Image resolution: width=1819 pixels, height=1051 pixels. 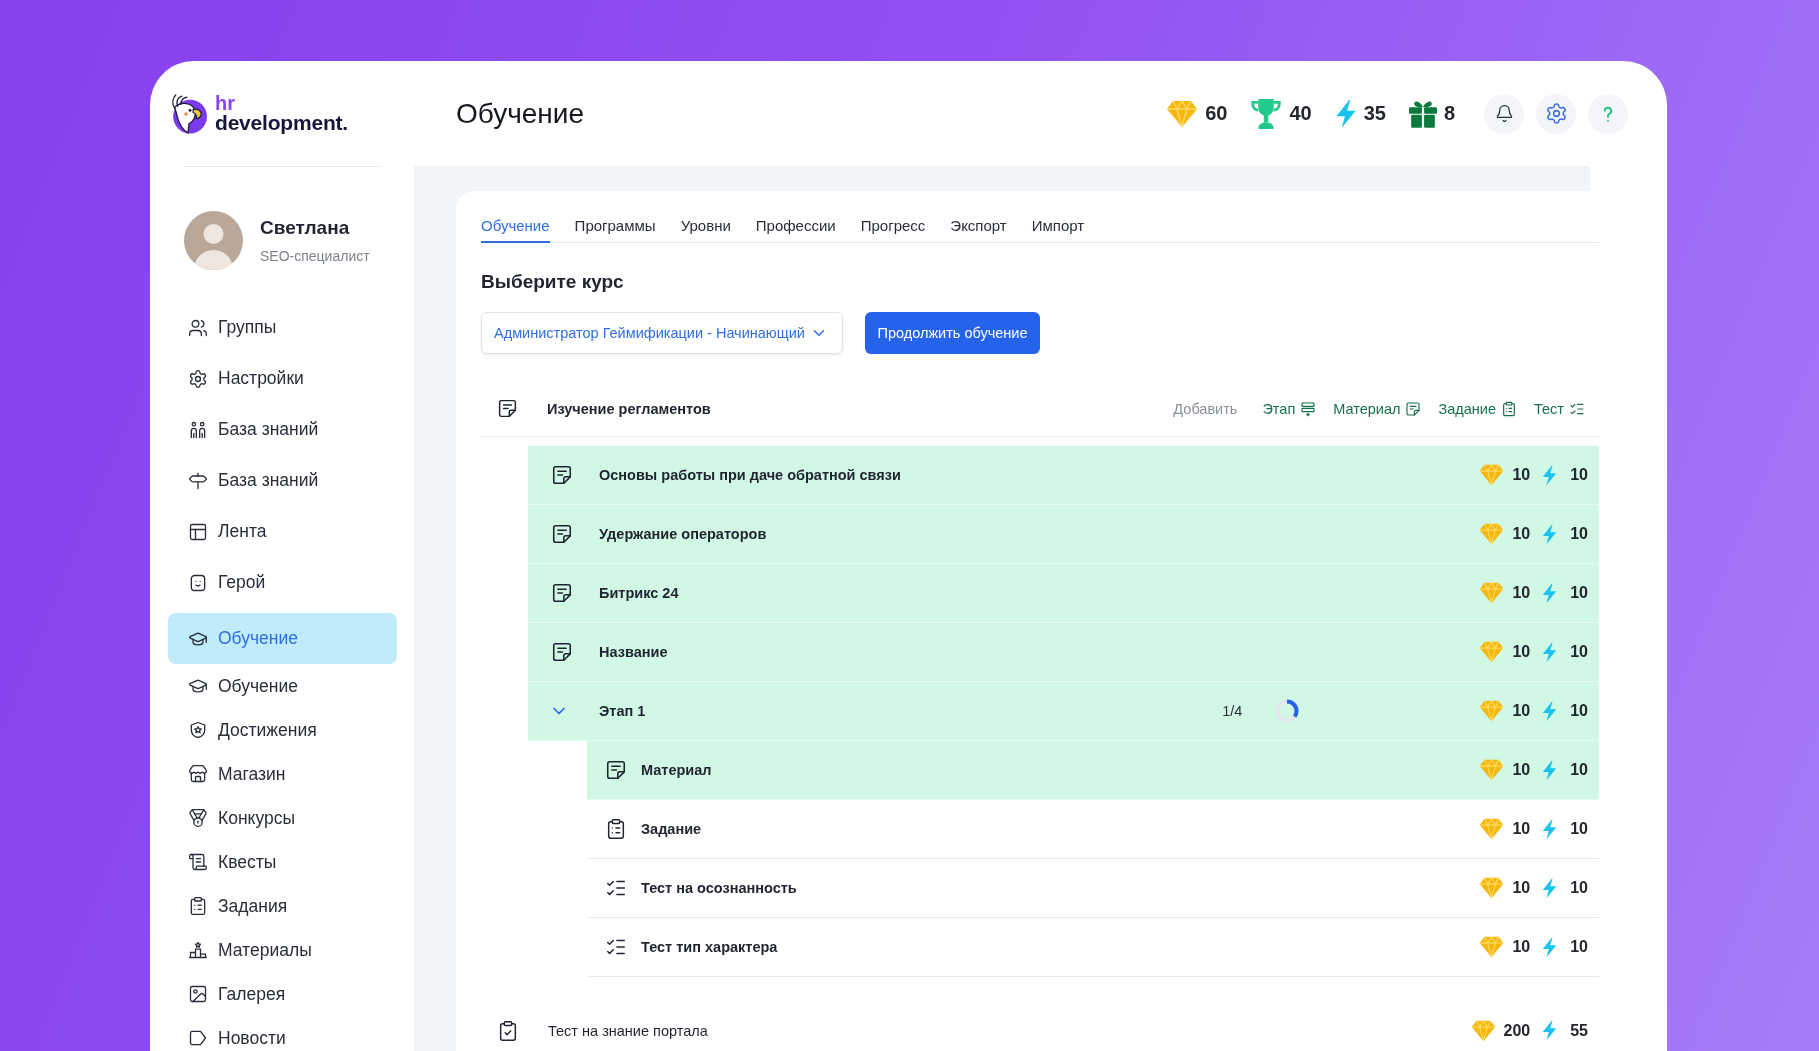 What do you see at coordinates (639, 593) in the screenshot?
I see `item-title: Битрикс 24` at bounding box center [639, 593].